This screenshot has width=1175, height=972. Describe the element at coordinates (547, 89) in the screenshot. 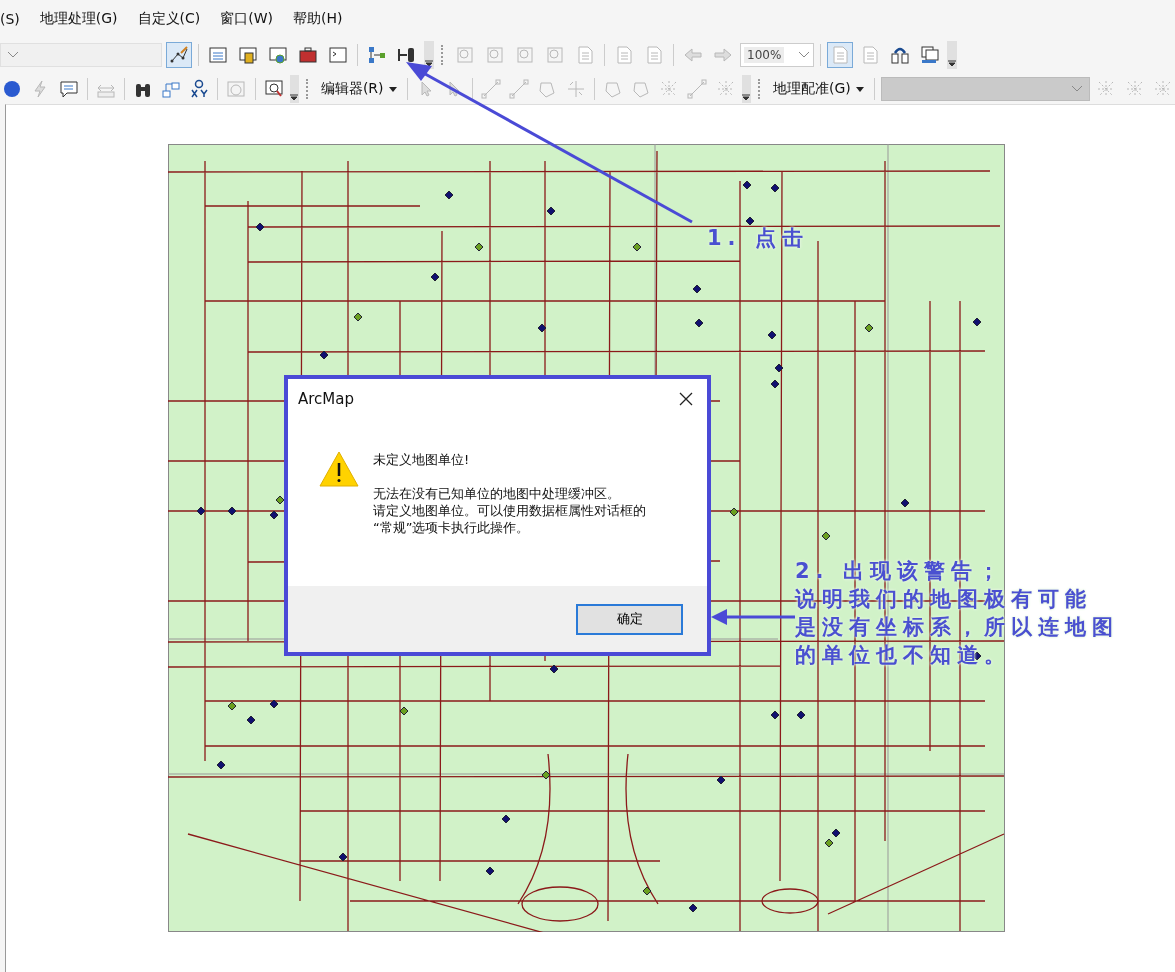

I see `polygon-tool-icon` at that location.